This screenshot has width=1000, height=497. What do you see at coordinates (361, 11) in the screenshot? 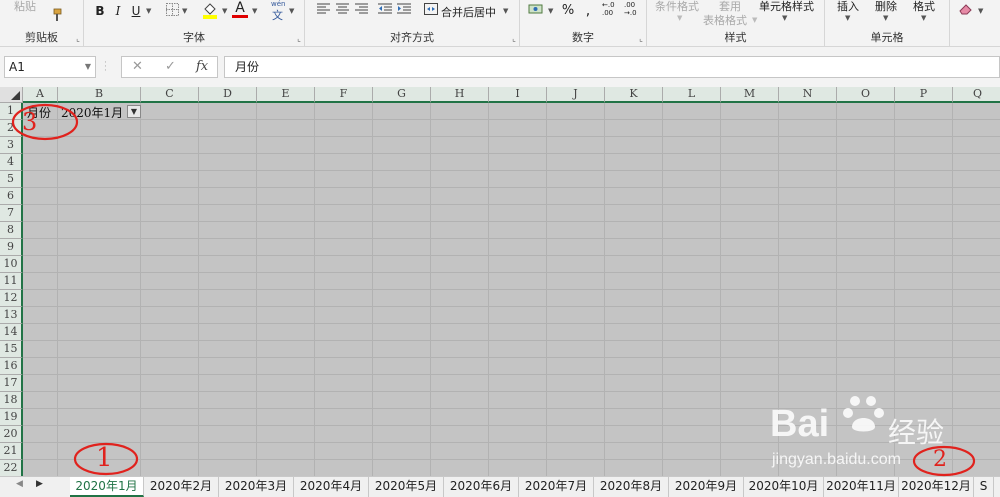
I see `align-right-icon` at bounding box center [361, 11].